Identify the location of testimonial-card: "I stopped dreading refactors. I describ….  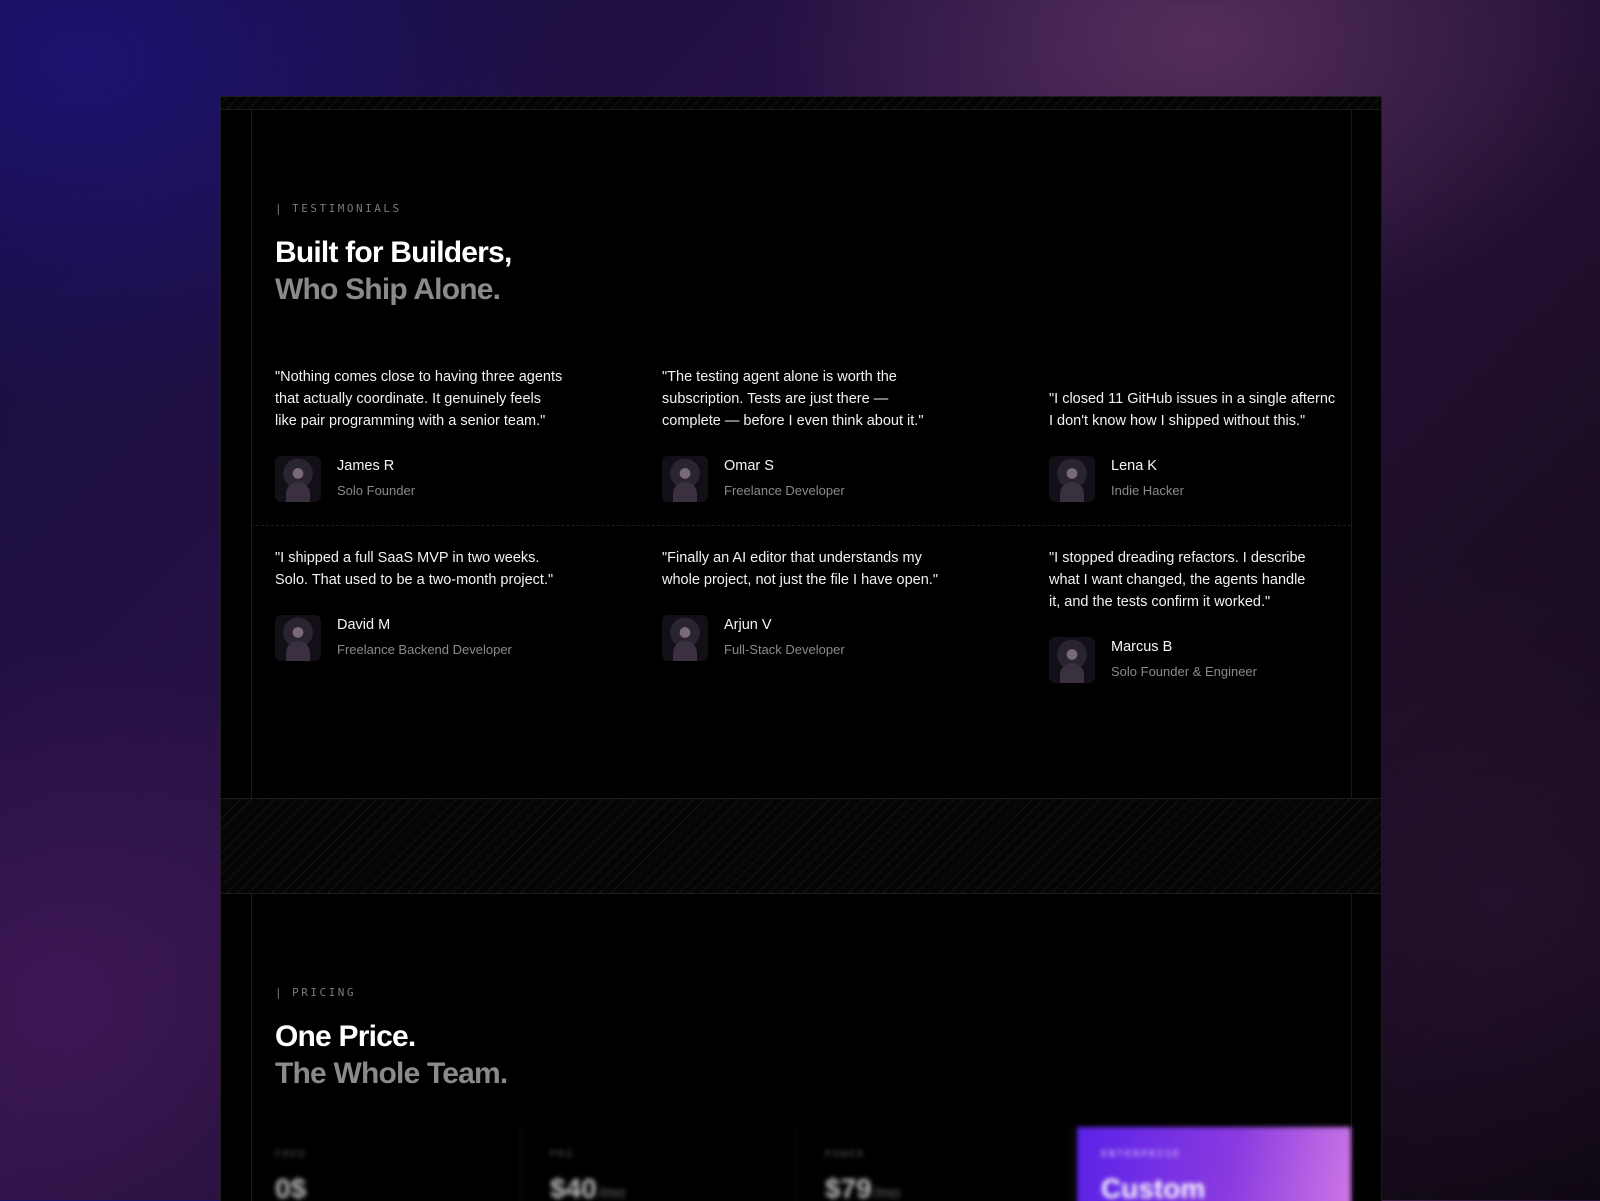
(1215, 616).